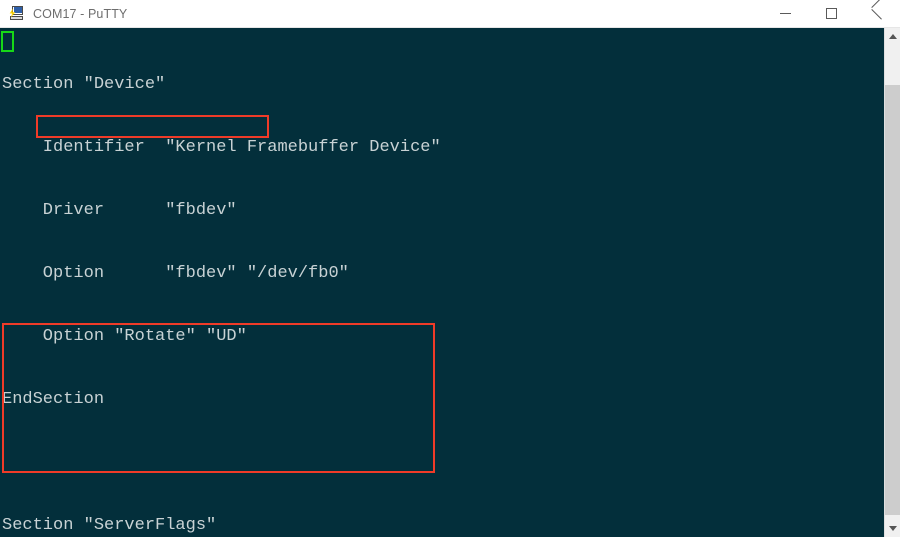 This screenshot has height=537, width=900. What do you see at coordinates (109, 525) in the screenshot?
I see `terminal-line: Section "ServerFlags"` at bounding box center [109, 525].